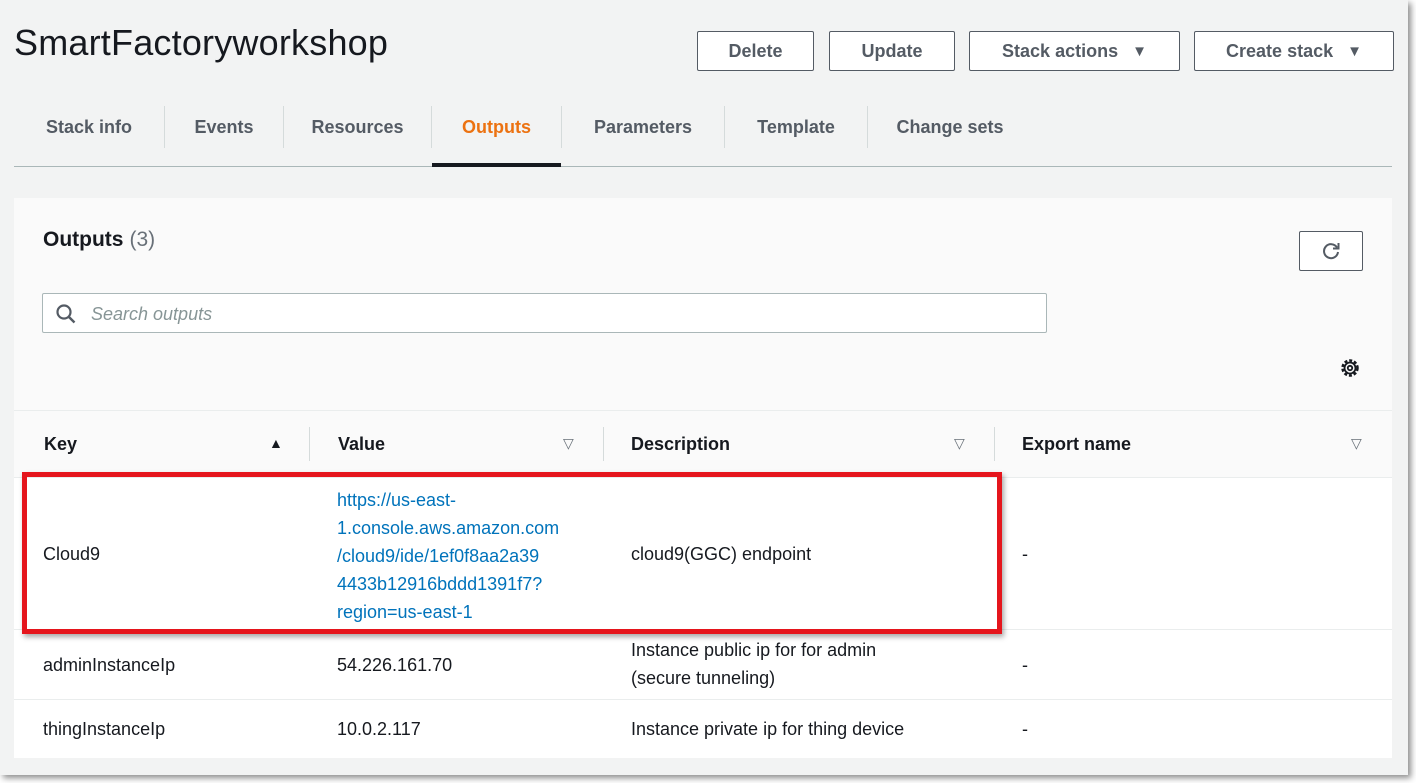 The height and width of the screenshot is (783, 1416). What do you see at coordinates (142, 239) in the screenshot?
I see `outputs-count: (3)` at bounding box center [142, 239].